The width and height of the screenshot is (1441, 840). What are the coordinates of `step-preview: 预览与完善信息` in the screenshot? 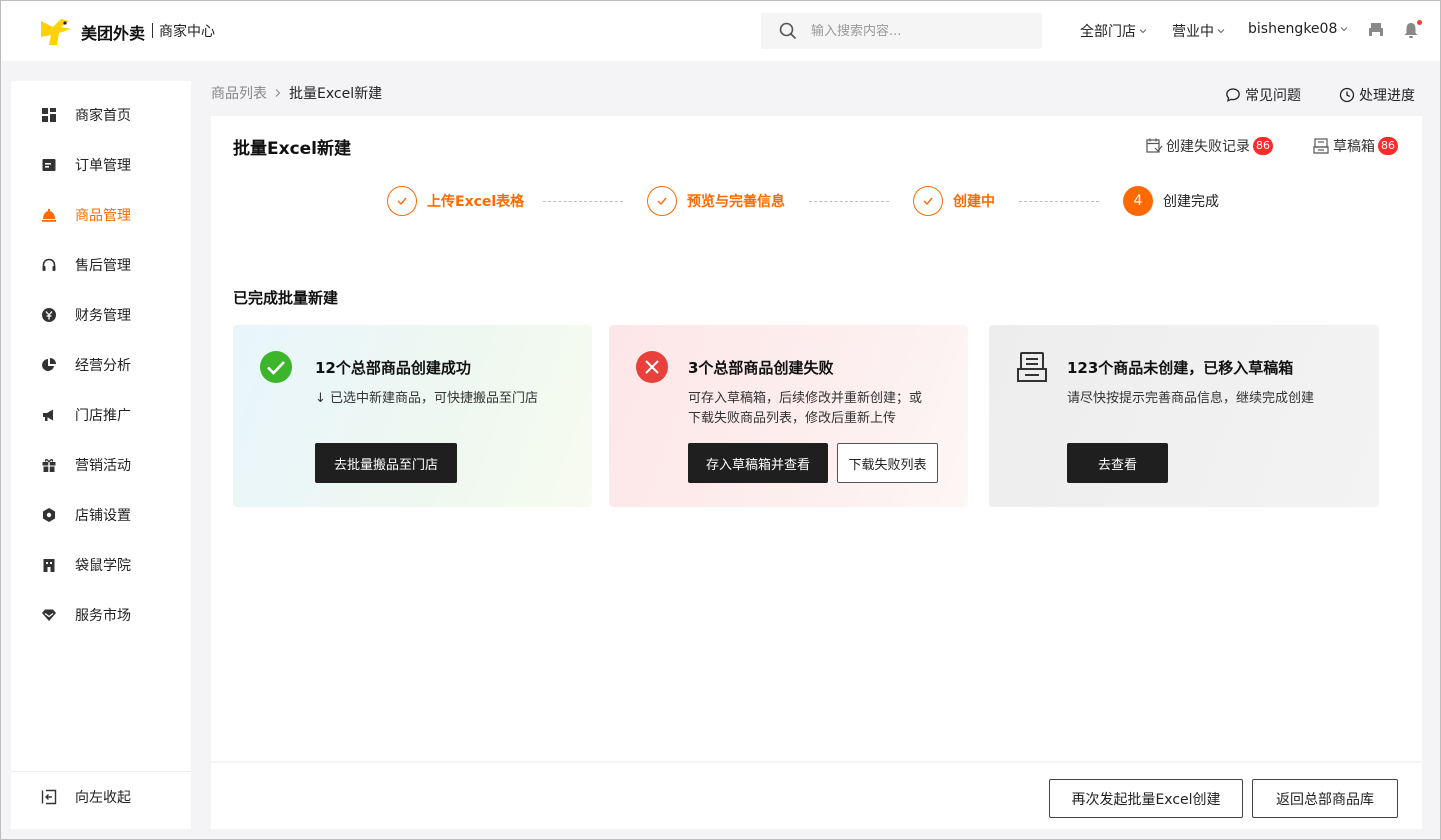 It's located at (716, 201).